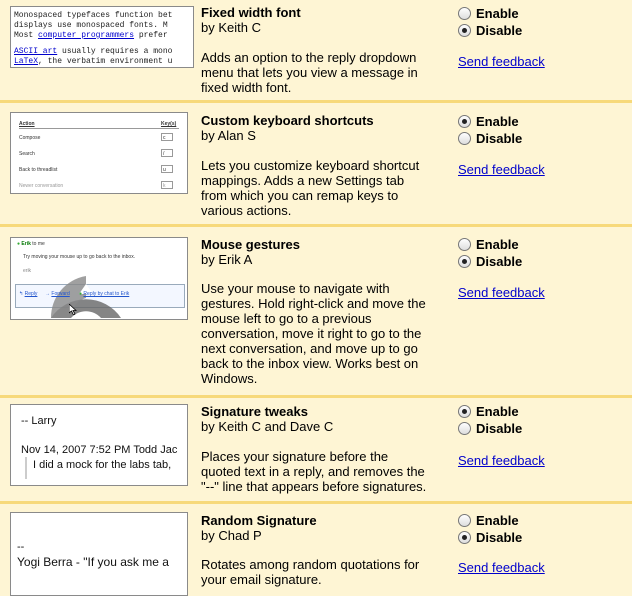 This screenshot has height=596, width=632. Describe the element at coordinates (41, 186) in the screenshot. I see `thumb-row-action: Newer conversation` at that location.